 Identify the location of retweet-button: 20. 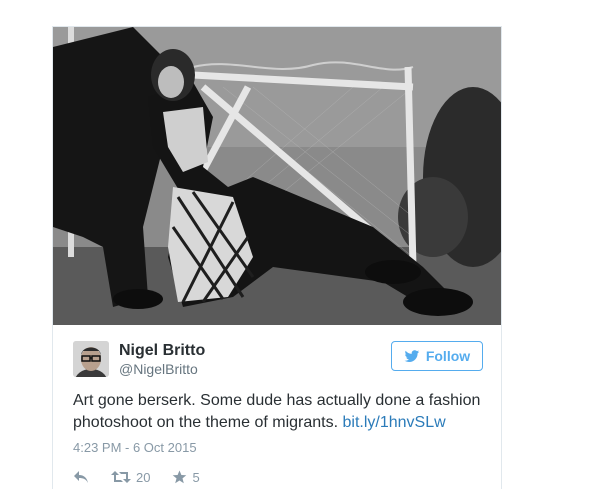
(130, 477).